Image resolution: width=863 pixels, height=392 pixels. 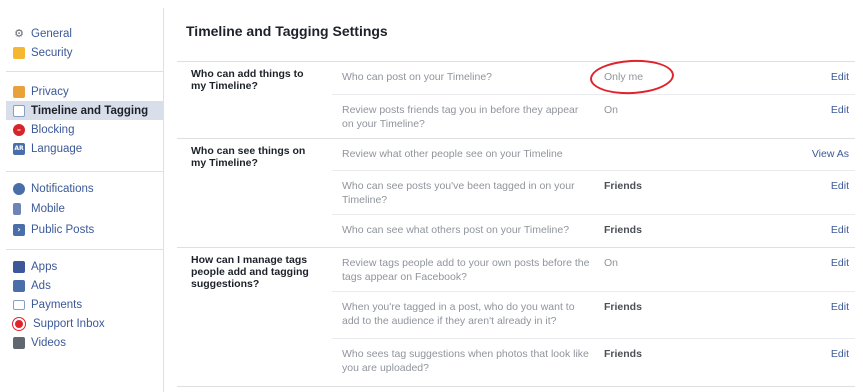 What do you see at coordinates (163, 200) in the screenshot?
I see `sidebar-right-border` at bounding box center [163, 200].